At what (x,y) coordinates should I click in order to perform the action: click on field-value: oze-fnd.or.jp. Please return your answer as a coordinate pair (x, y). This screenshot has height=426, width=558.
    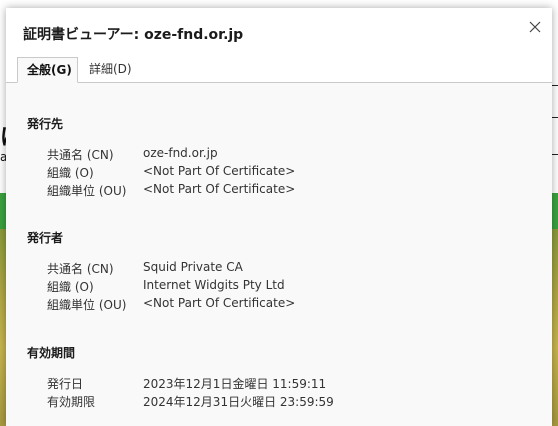
    Looking at the image, I should click on (180, 153).